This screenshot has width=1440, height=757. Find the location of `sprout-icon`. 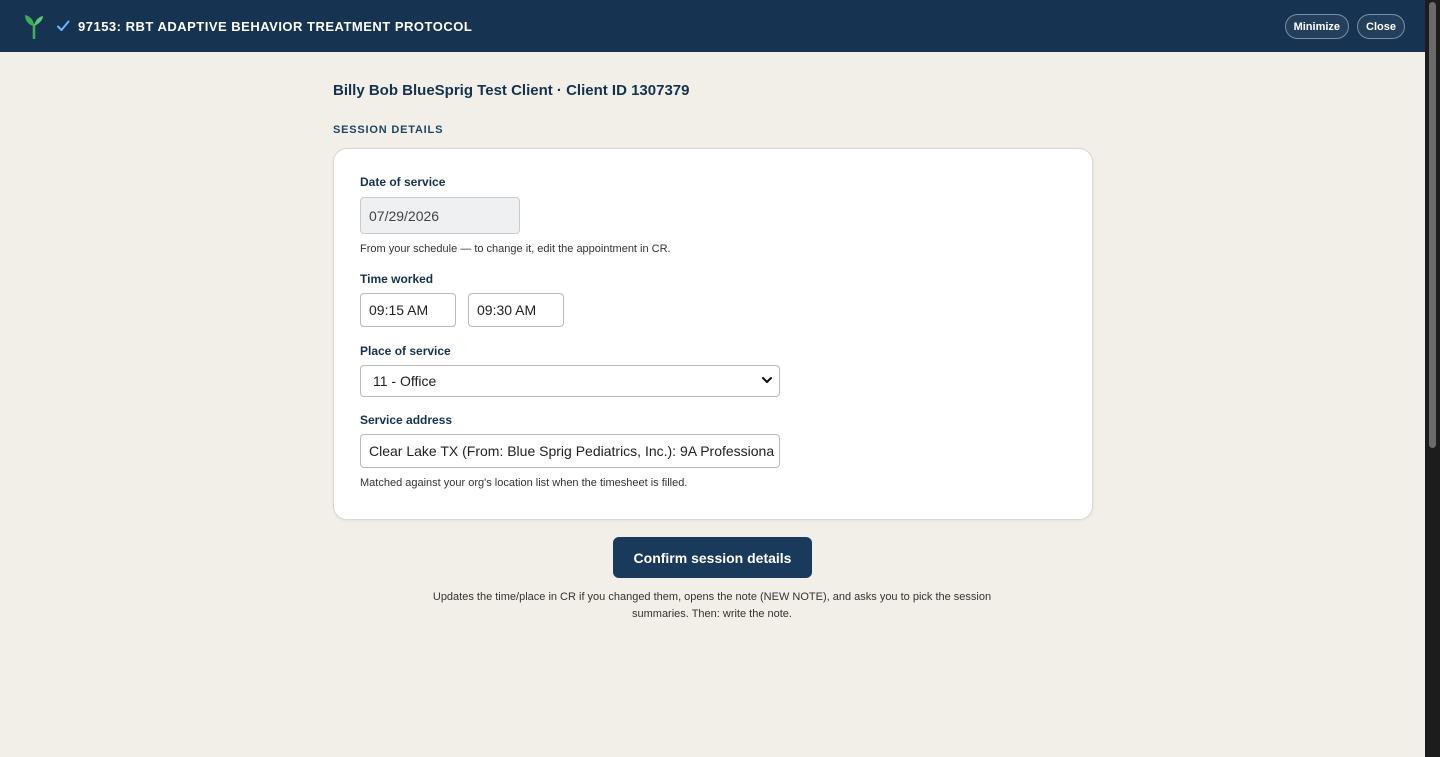

sprout-icon is located at coordinates (34, 26).